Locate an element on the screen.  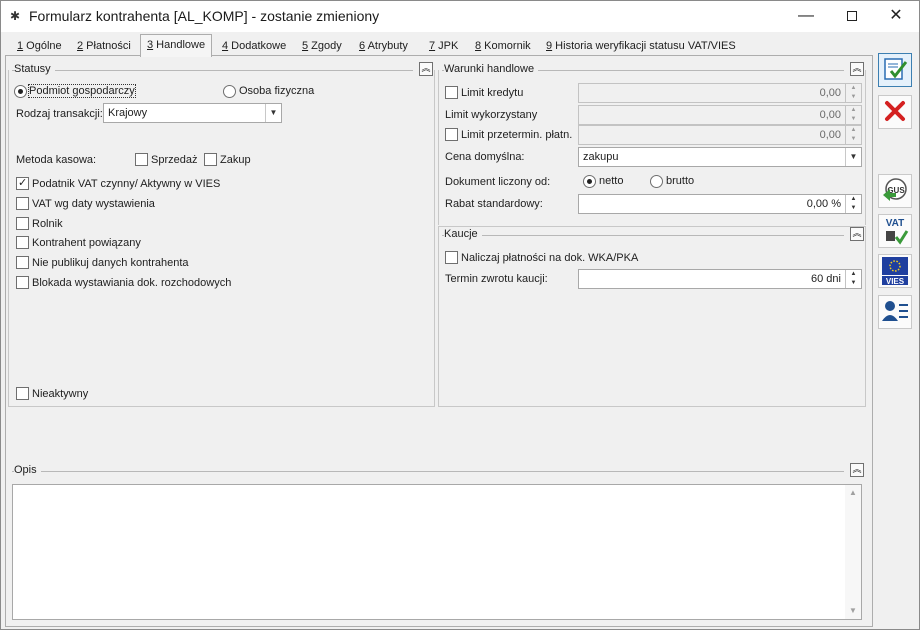
minimize-button: — is located at coordinates (806, 16).